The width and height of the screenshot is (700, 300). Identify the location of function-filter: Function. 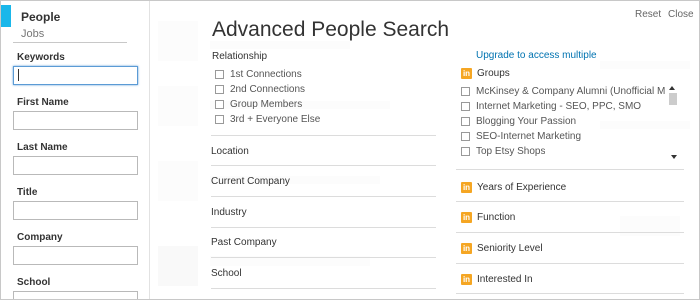
(496, 217).